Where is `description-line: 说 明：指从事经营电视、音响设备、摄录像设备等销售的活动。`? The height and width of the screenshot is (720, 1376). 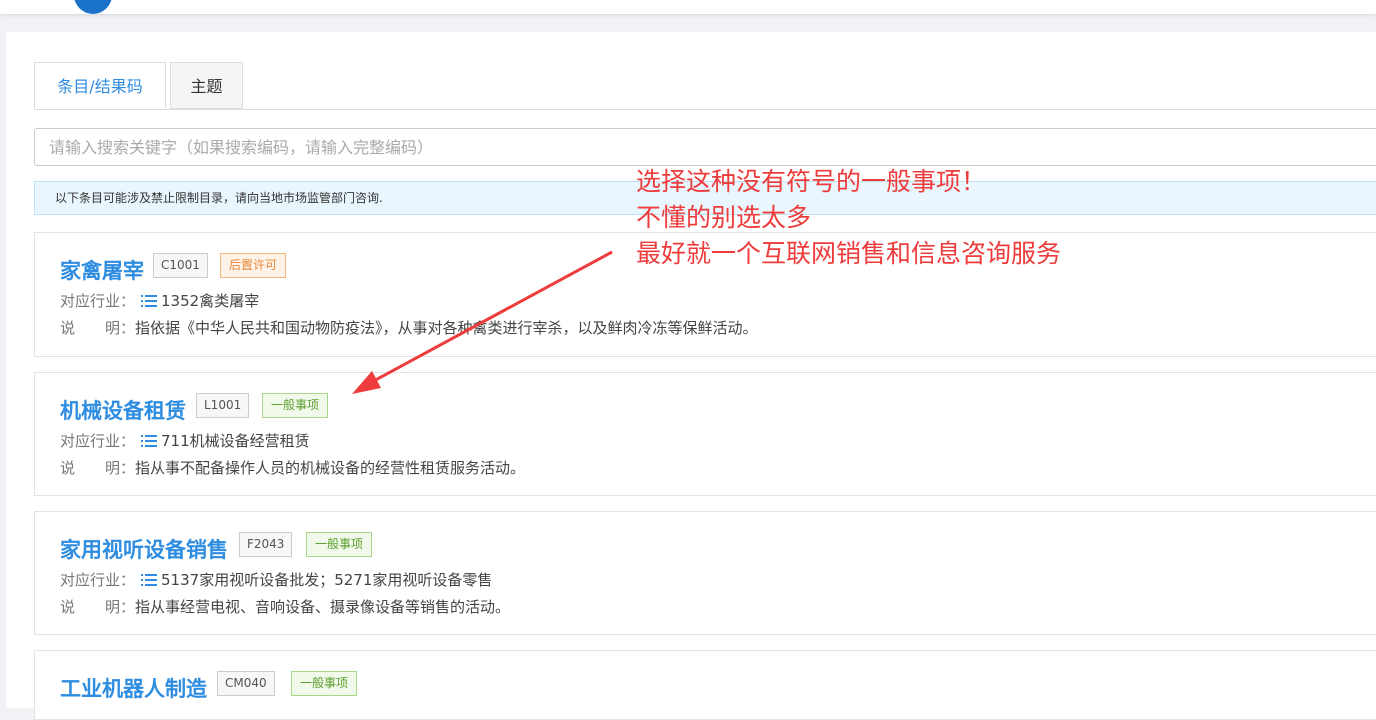
description-line: 说 明：指从事经营电视、音响设备、摄录像设备等销售的活动。 is located at coordinates (285, 606).